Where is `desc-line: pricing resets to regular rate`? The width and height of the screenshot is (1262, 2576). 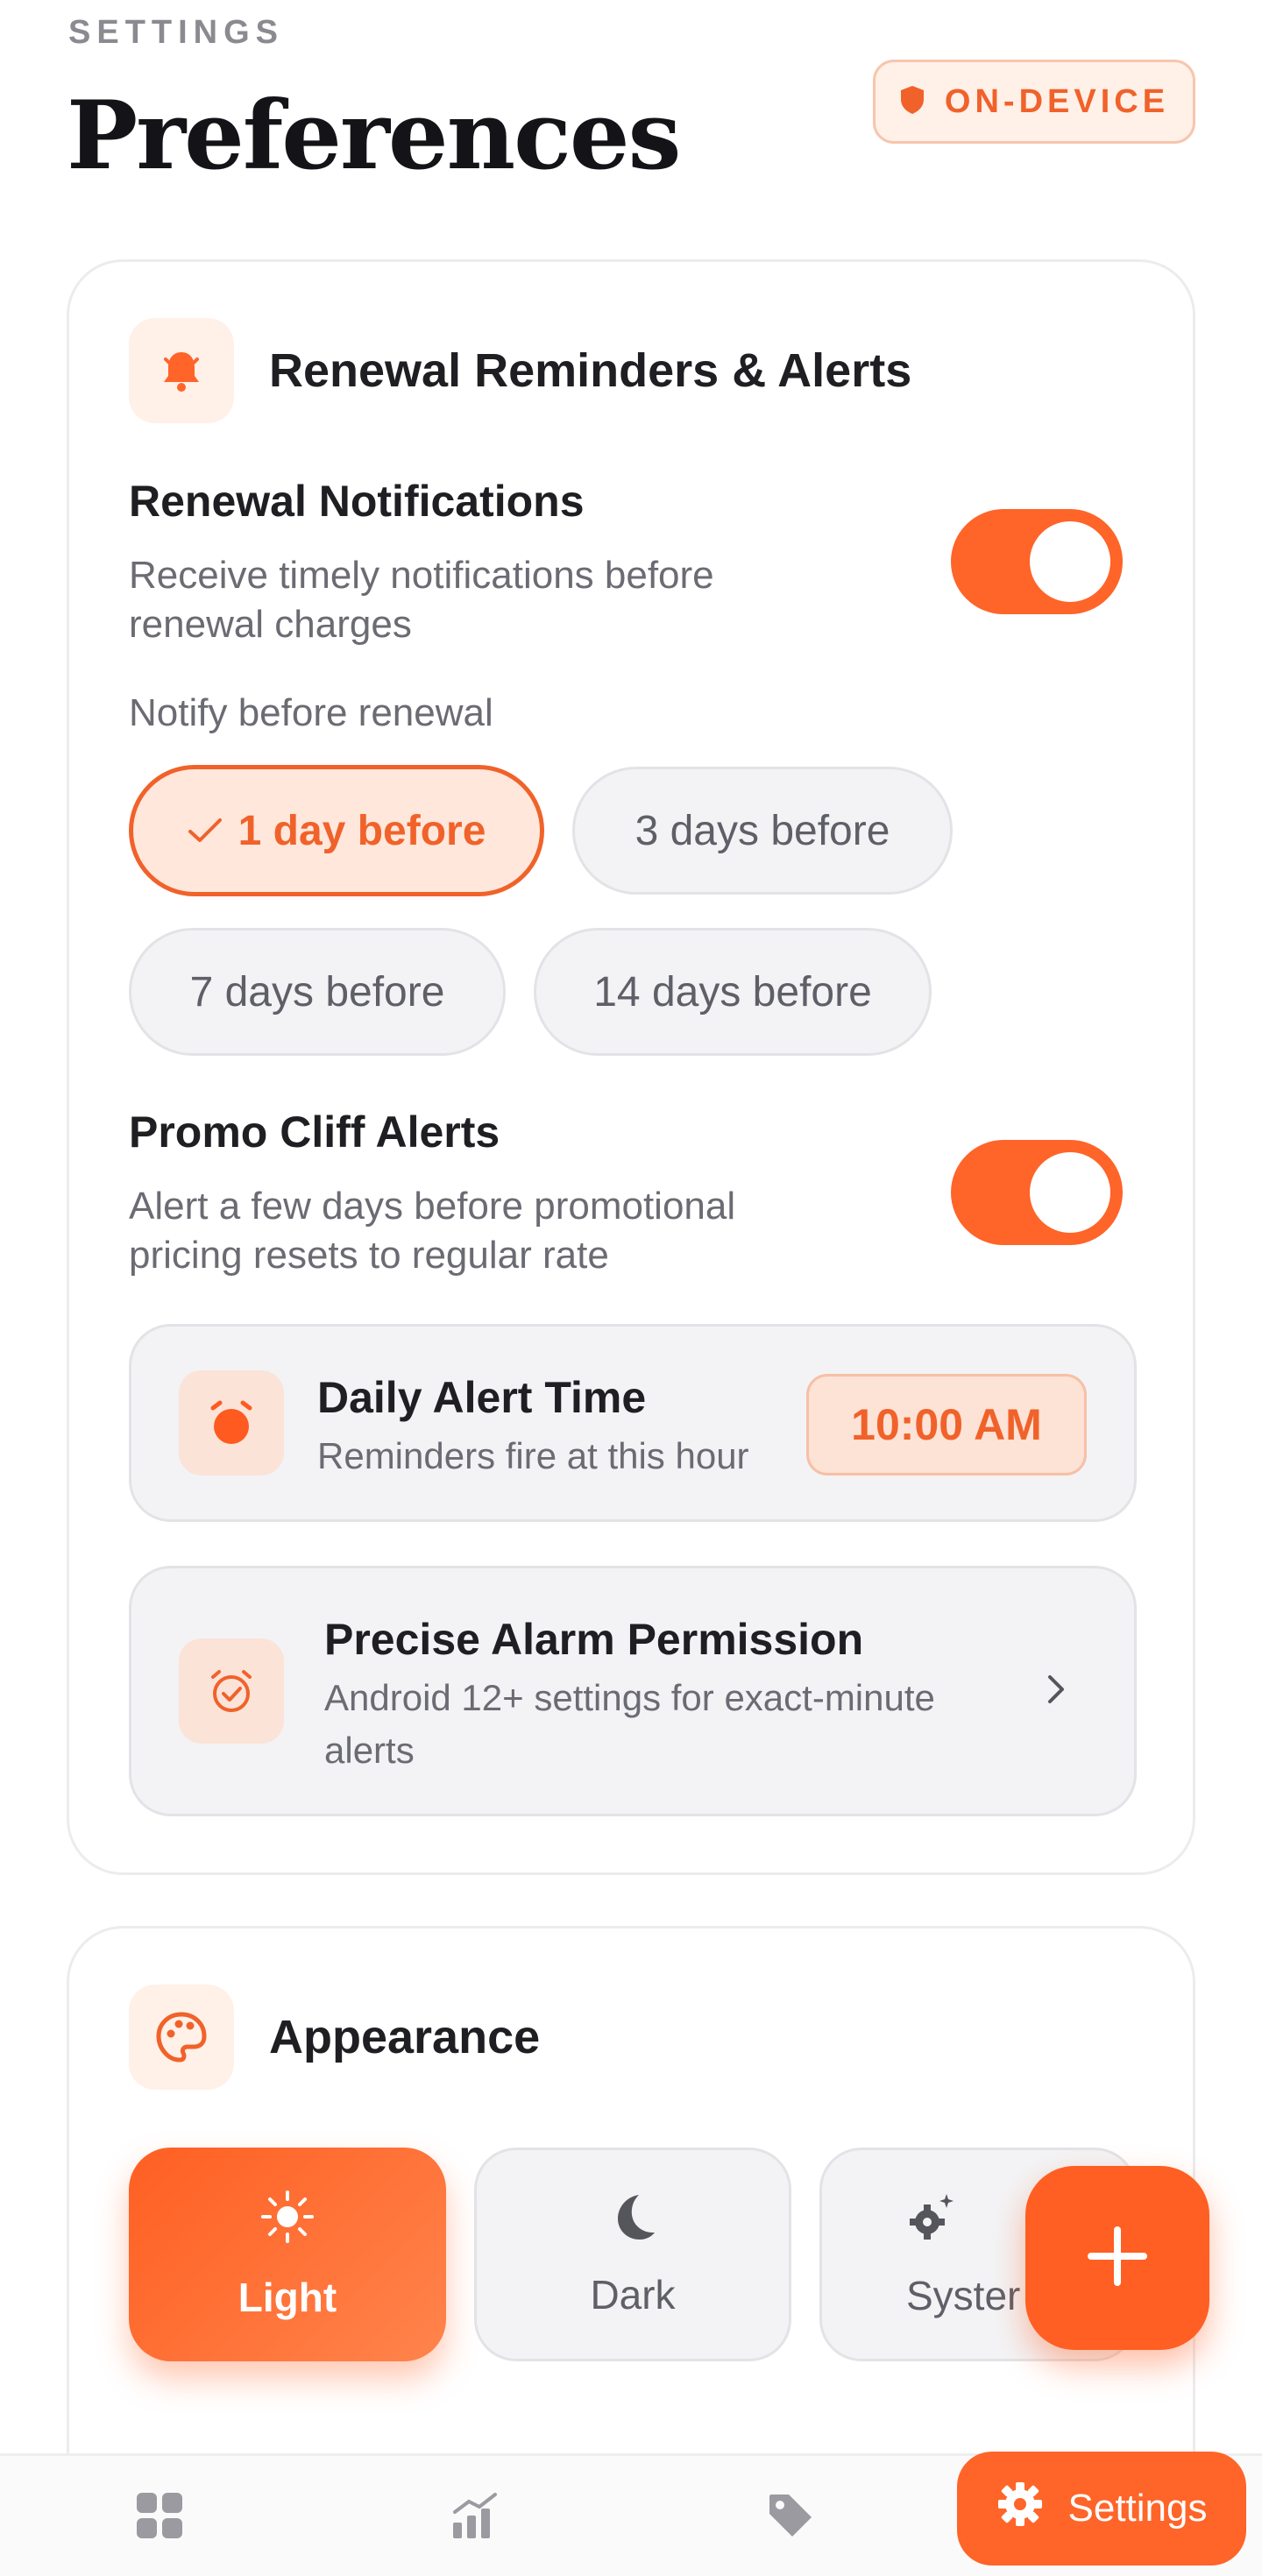
desc-line: pricing resets to regular rate is located at coordinates (369, 1255).